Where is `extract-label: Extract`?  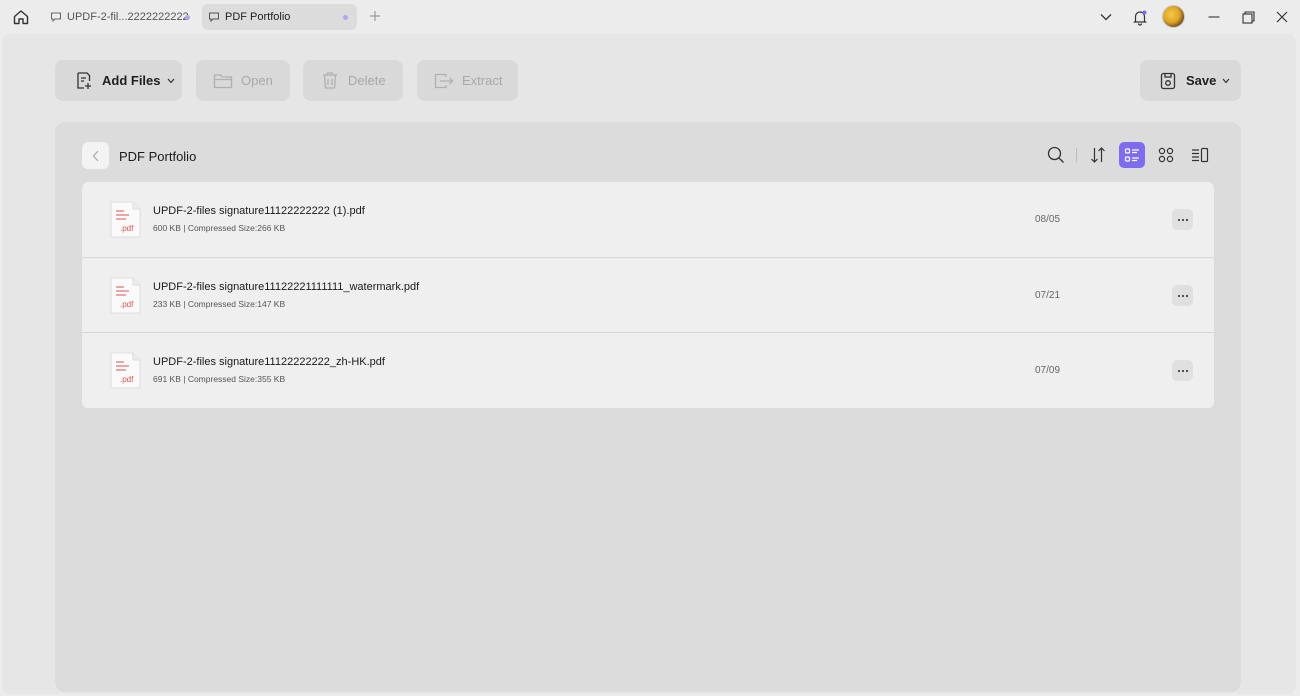 extract-label: Extract is located at coordinates (482, 80).